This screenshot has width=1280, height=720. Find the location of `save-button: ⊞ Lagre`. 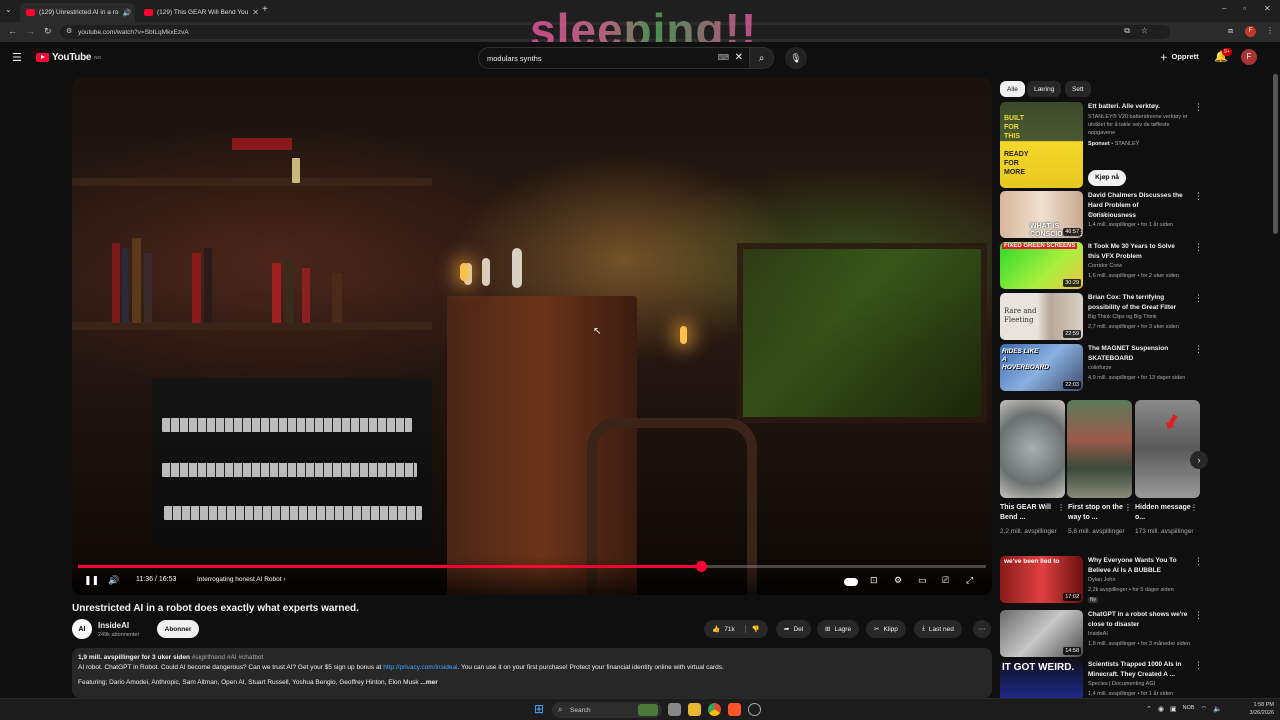

save-button: ⊞ Lagre is located at coordinates (838, 629).